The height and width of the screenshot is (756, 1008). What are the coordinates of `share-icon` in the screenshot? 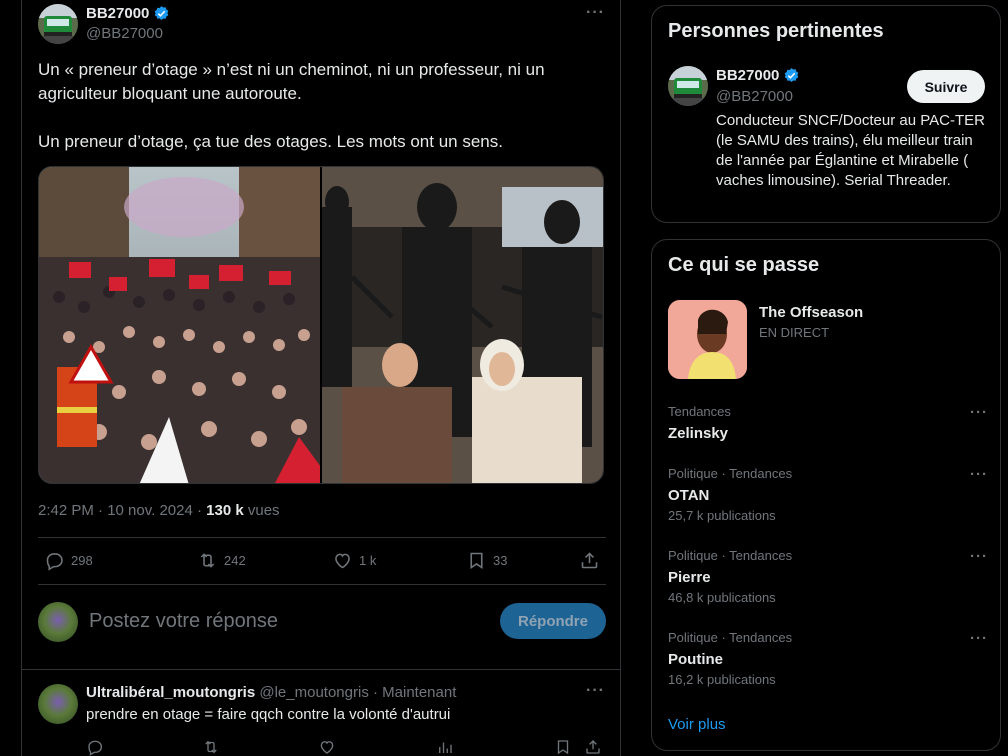 It's located at (589, 560).